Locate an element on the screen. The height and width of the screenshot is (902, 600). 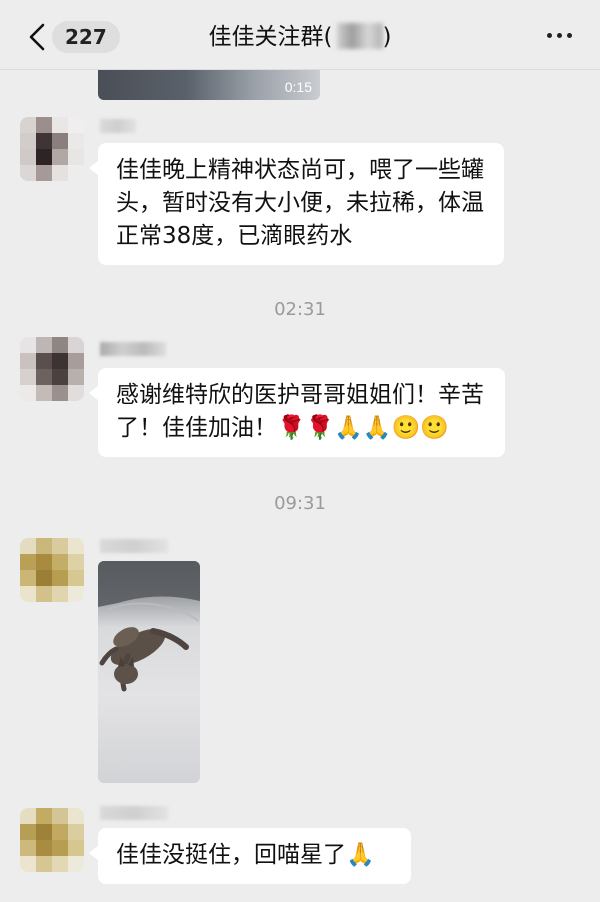
chat-title: 佳佳关注群() is located at coordinates (300, 37).